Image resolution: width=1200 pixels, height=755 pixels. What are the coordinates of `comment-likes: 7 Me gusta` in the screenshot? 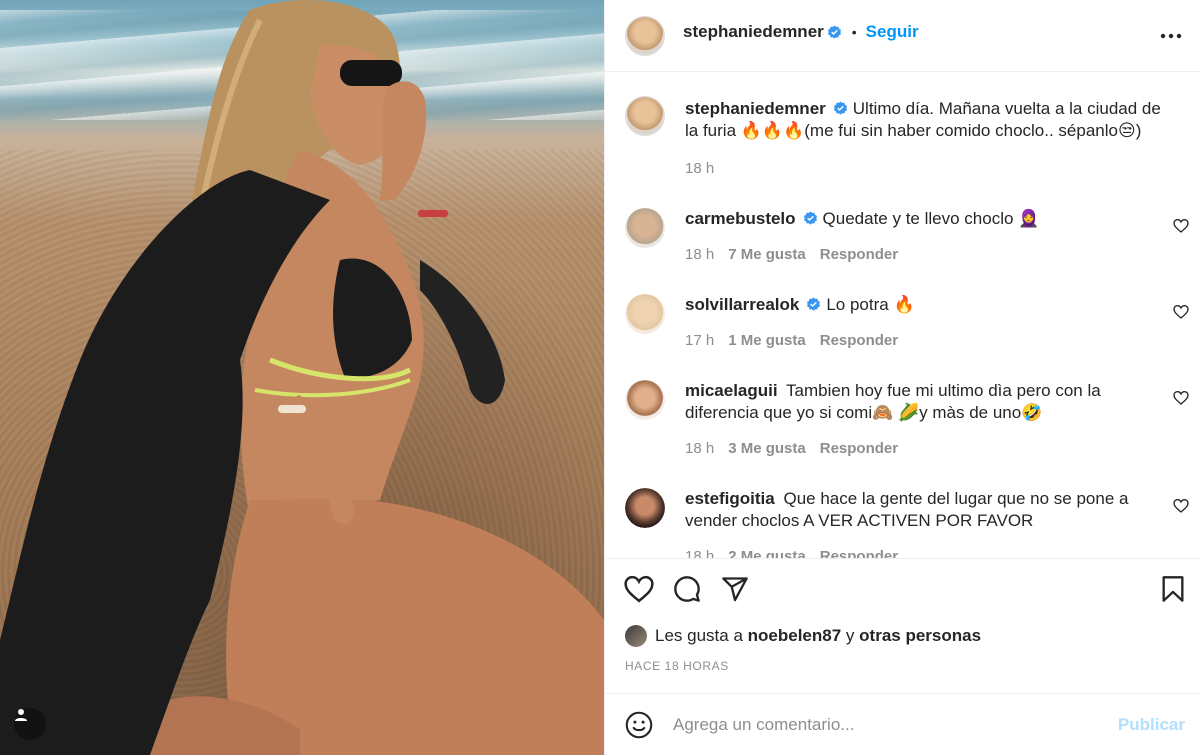 It's located at (767, 254).